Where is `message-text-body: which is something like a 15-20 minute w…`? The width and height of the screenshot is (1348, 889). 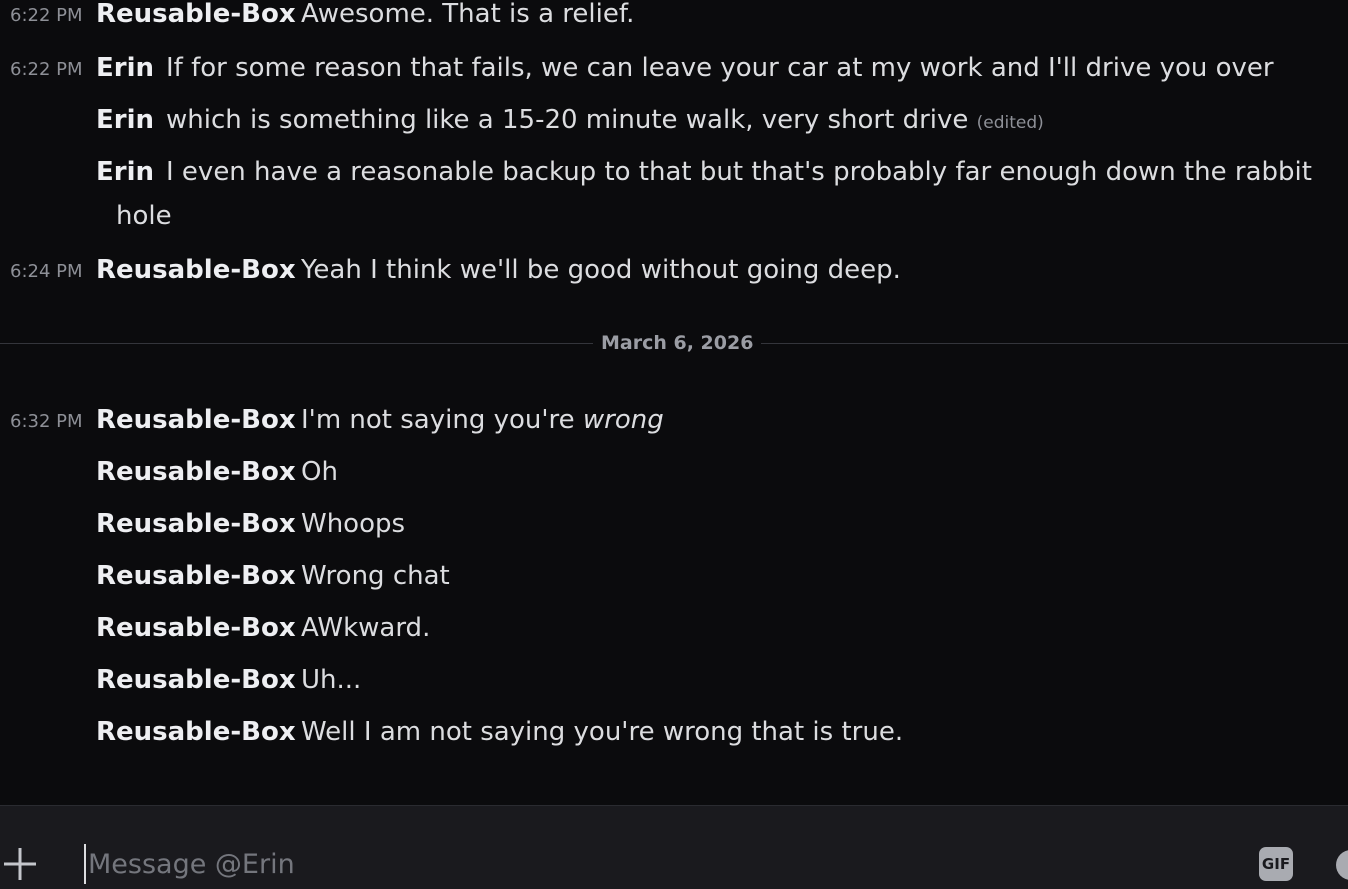 message-text-body: which is something like a 15-20 minute w… is located at coordinates (567, 120).